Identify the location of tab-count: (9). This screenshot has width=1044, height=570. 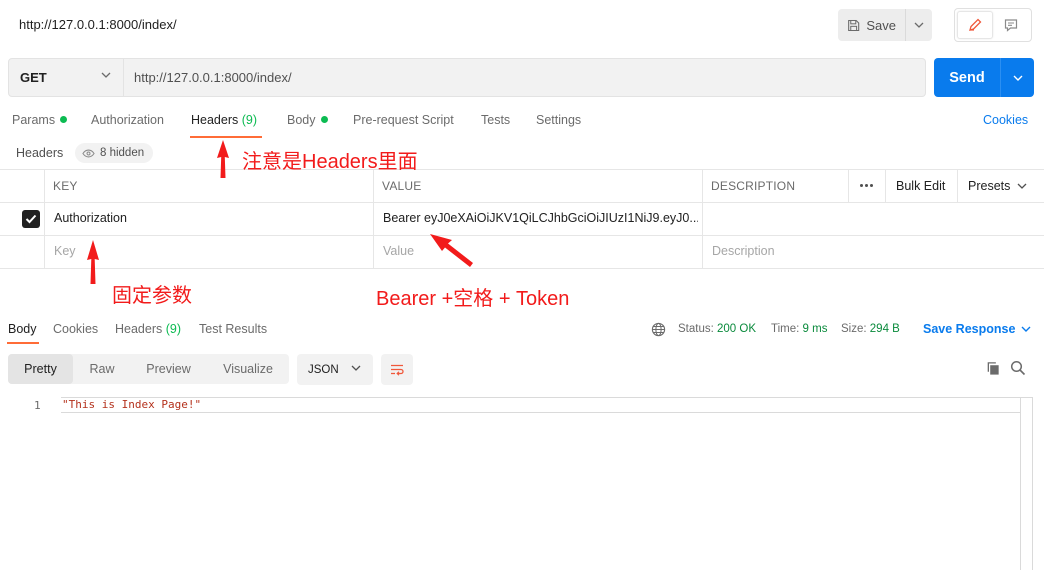
(173, 329).